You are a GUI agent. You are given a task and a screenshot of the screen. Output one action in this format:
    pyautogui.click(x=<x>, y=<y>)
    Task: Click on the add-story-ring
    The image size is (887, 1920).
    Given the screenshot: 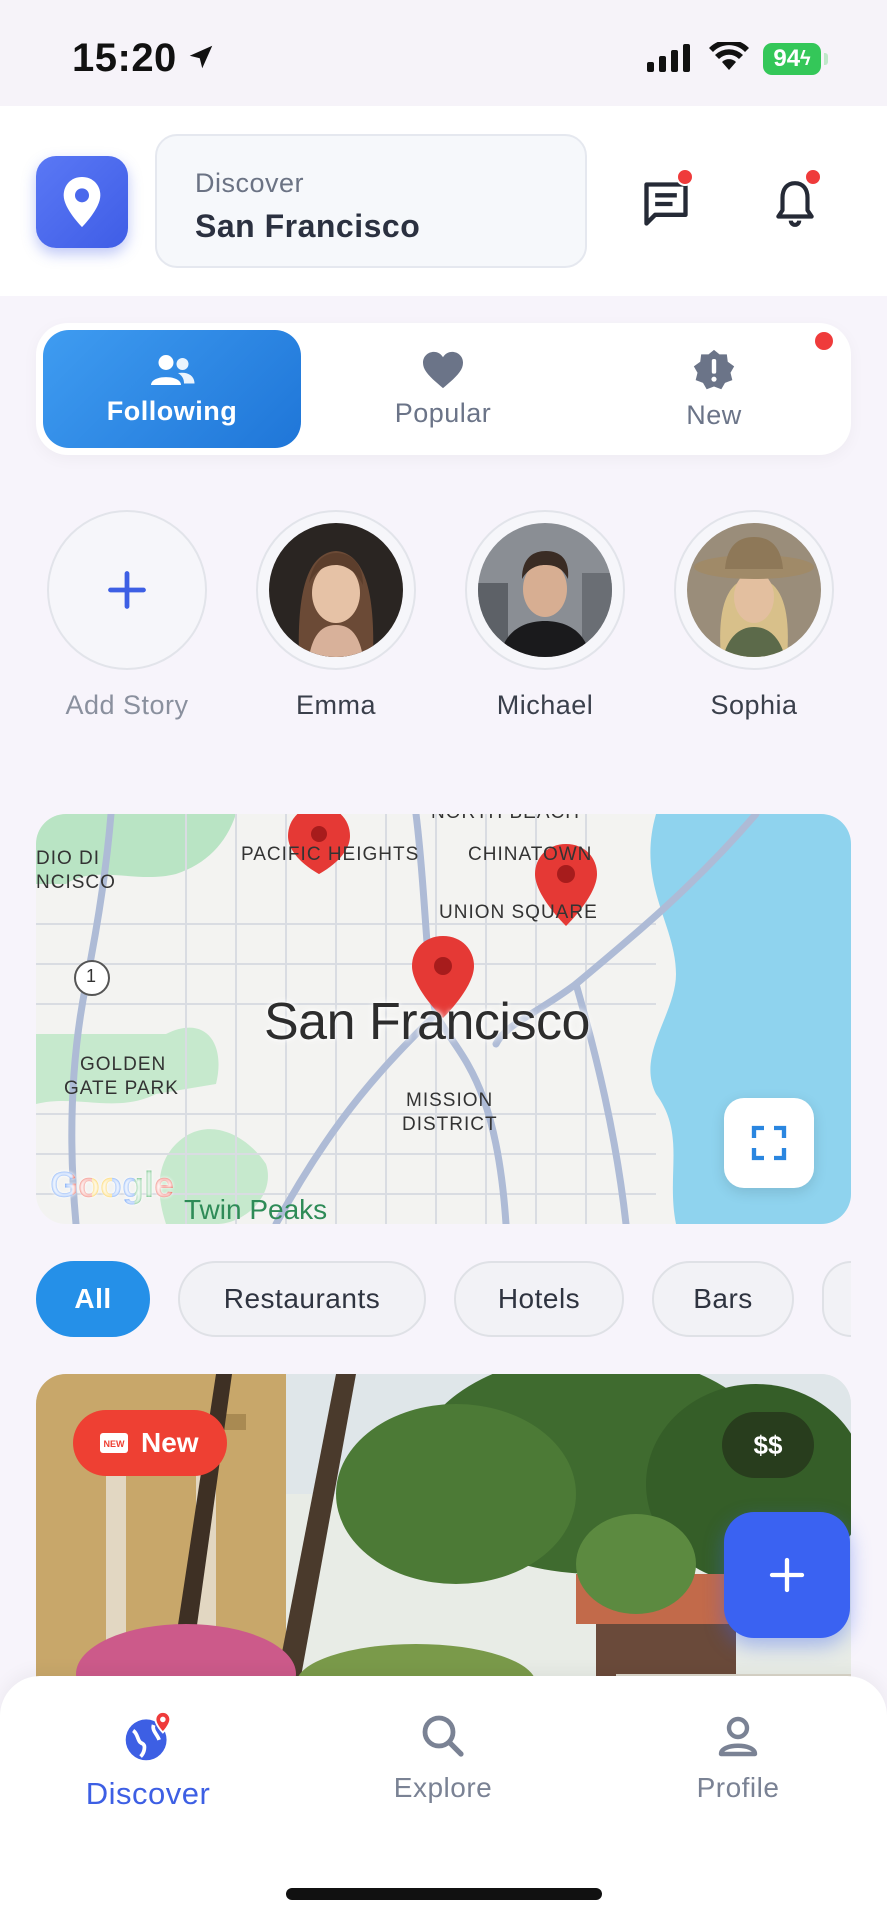 What is the action you would take?
    pyautogui.click(x=127, y=590)
    